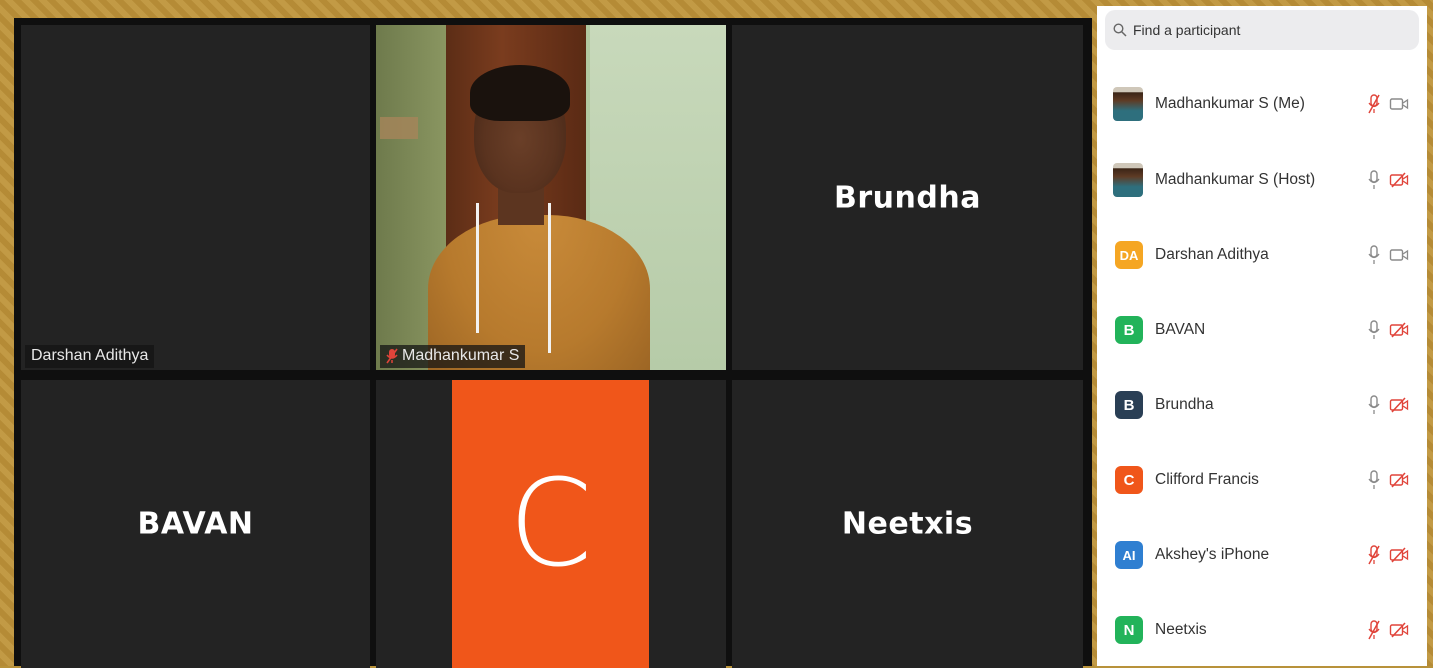 This screenshot has height=668, width=1433. Describe the element at coordinates (549, 278) in the screenshot. I see `earphone-wire-right` at that location.